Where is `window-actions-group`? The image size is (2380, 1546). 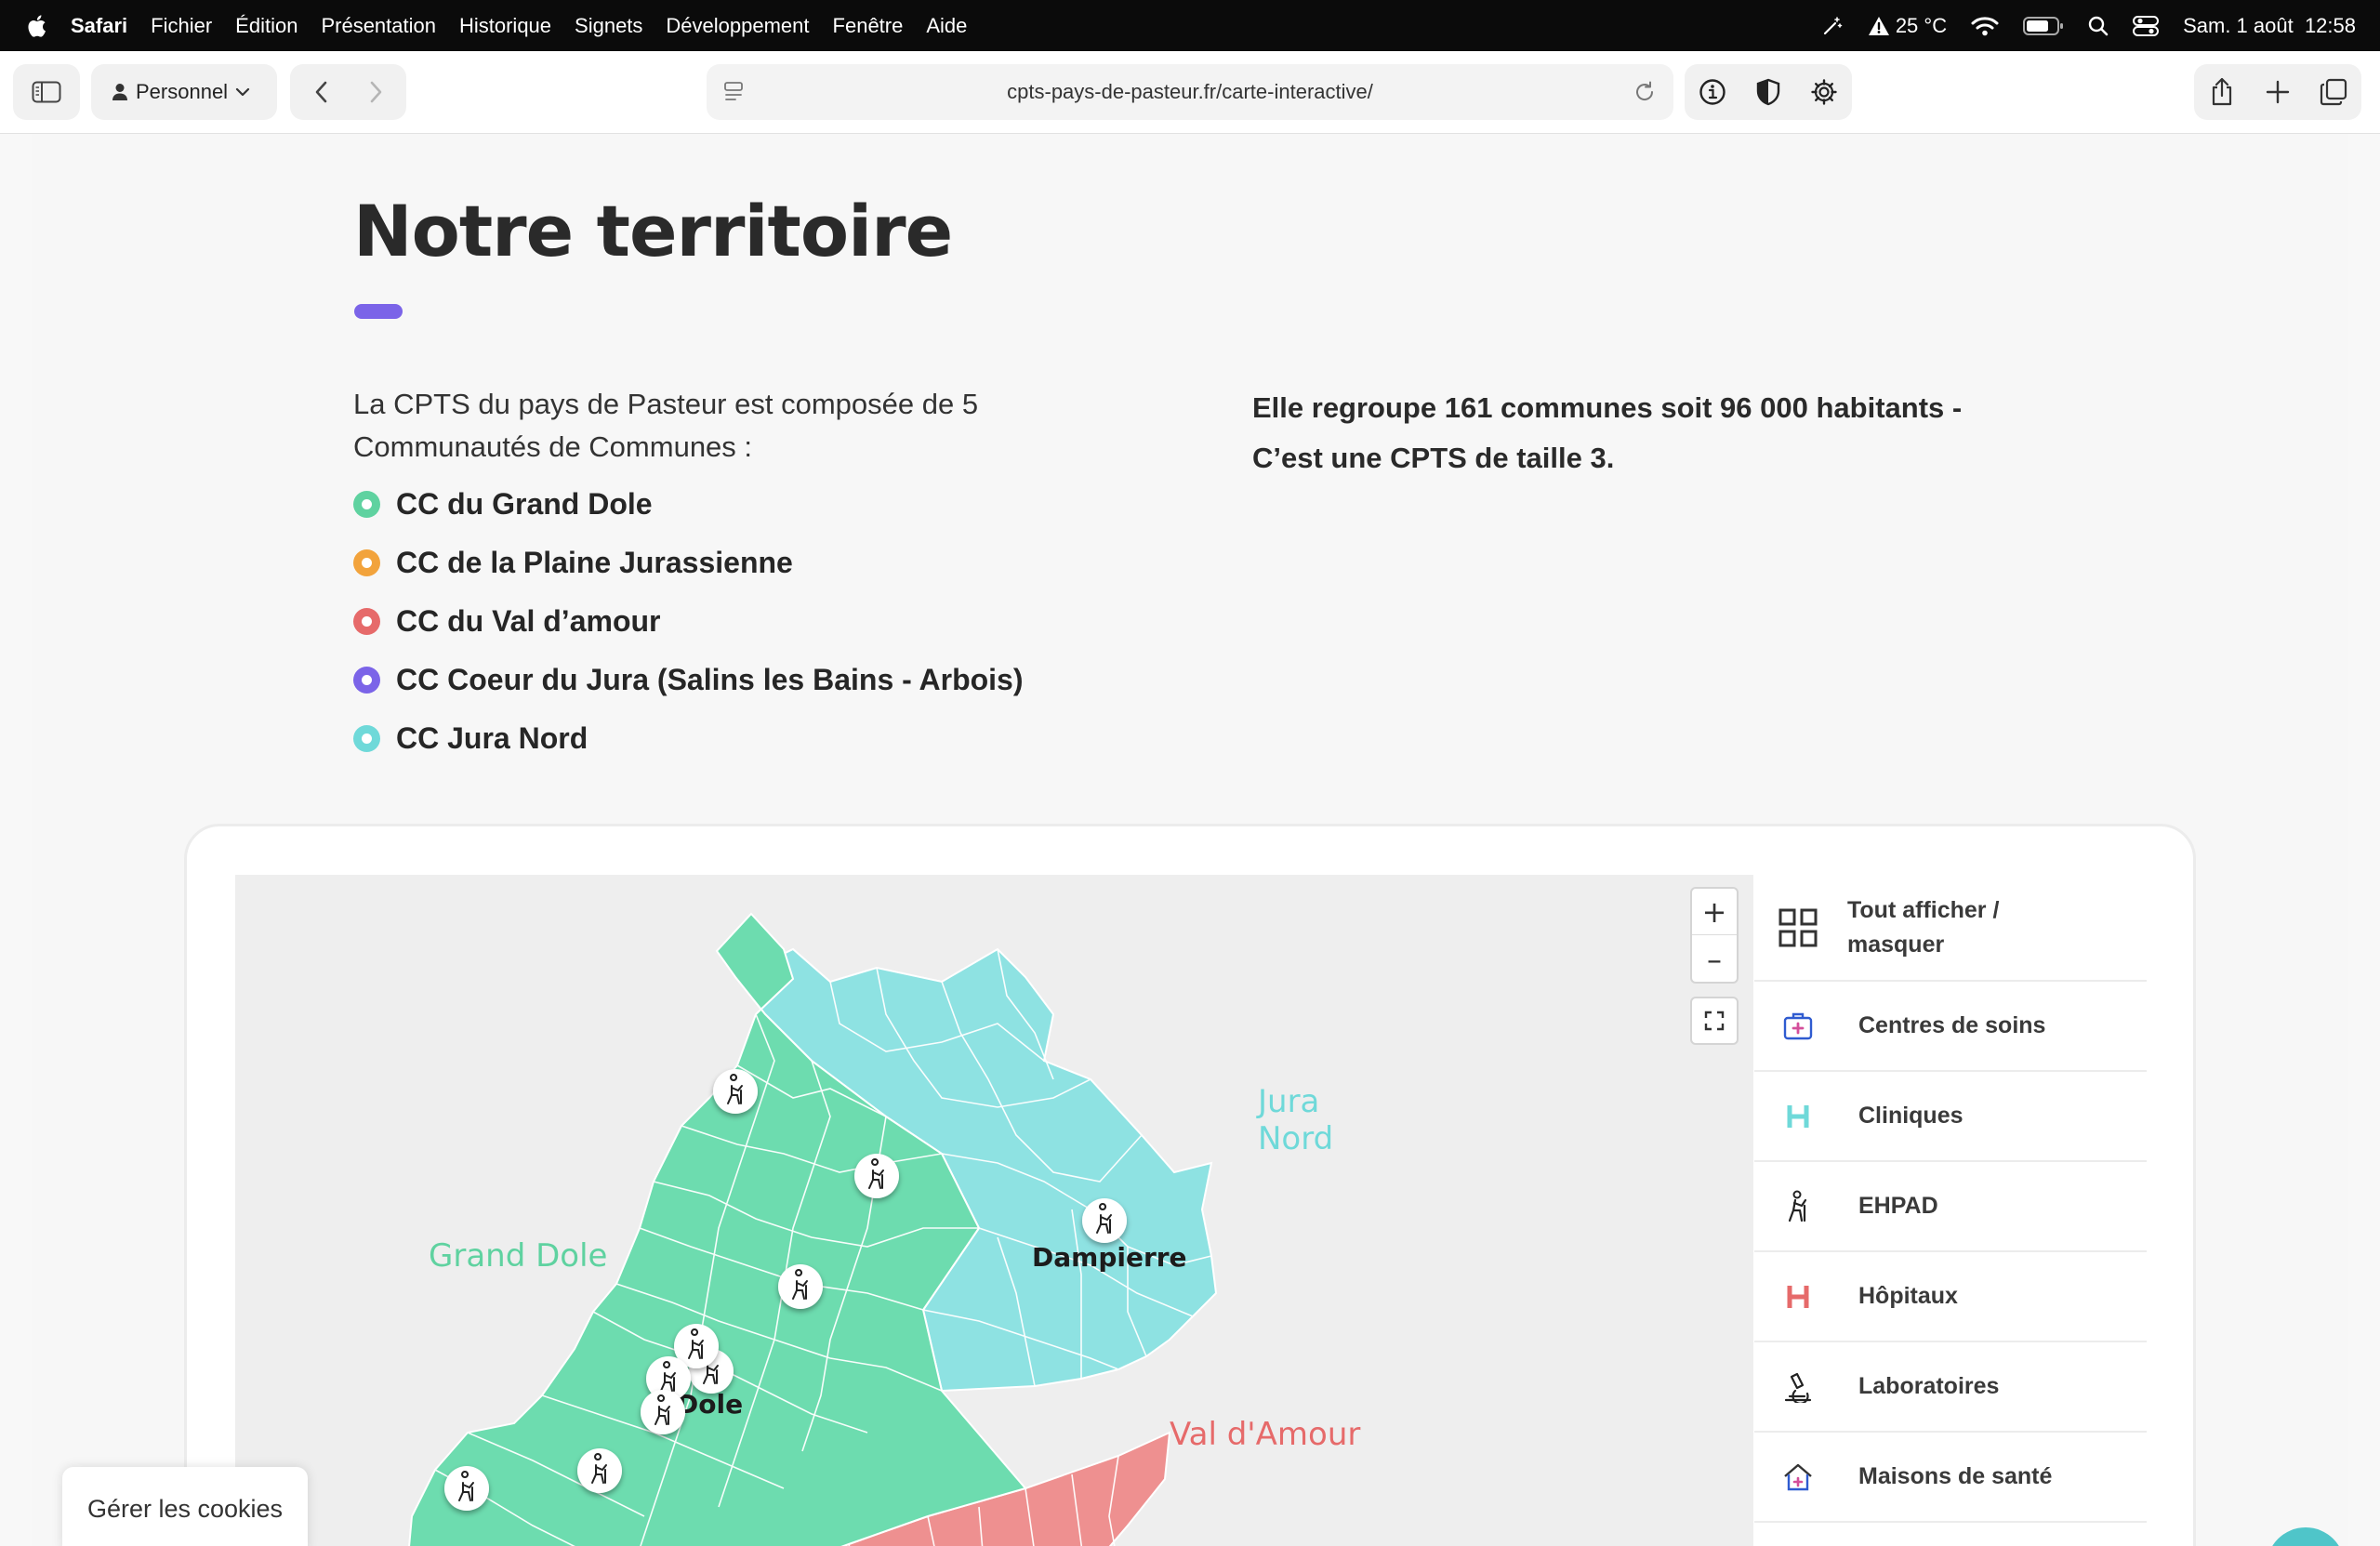 window-actions-group is located at coordinates (2277, 92).